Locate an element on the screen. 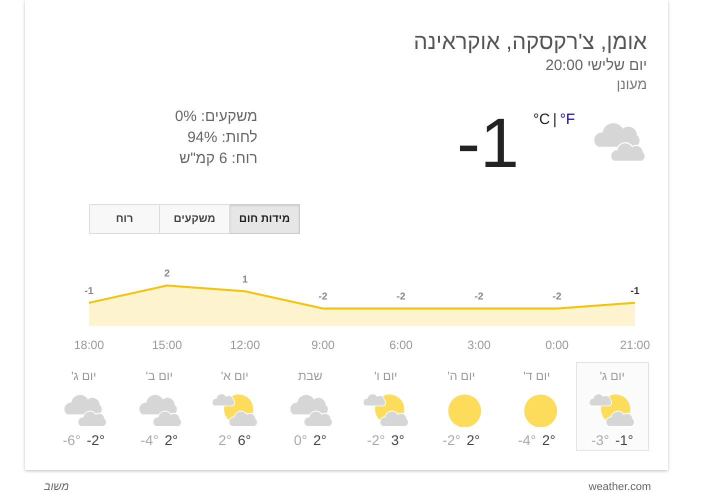 Image resolution: width=704 pixels, height=501 pixels. axis-label: 18:00 is located at coordinates (89, 345).